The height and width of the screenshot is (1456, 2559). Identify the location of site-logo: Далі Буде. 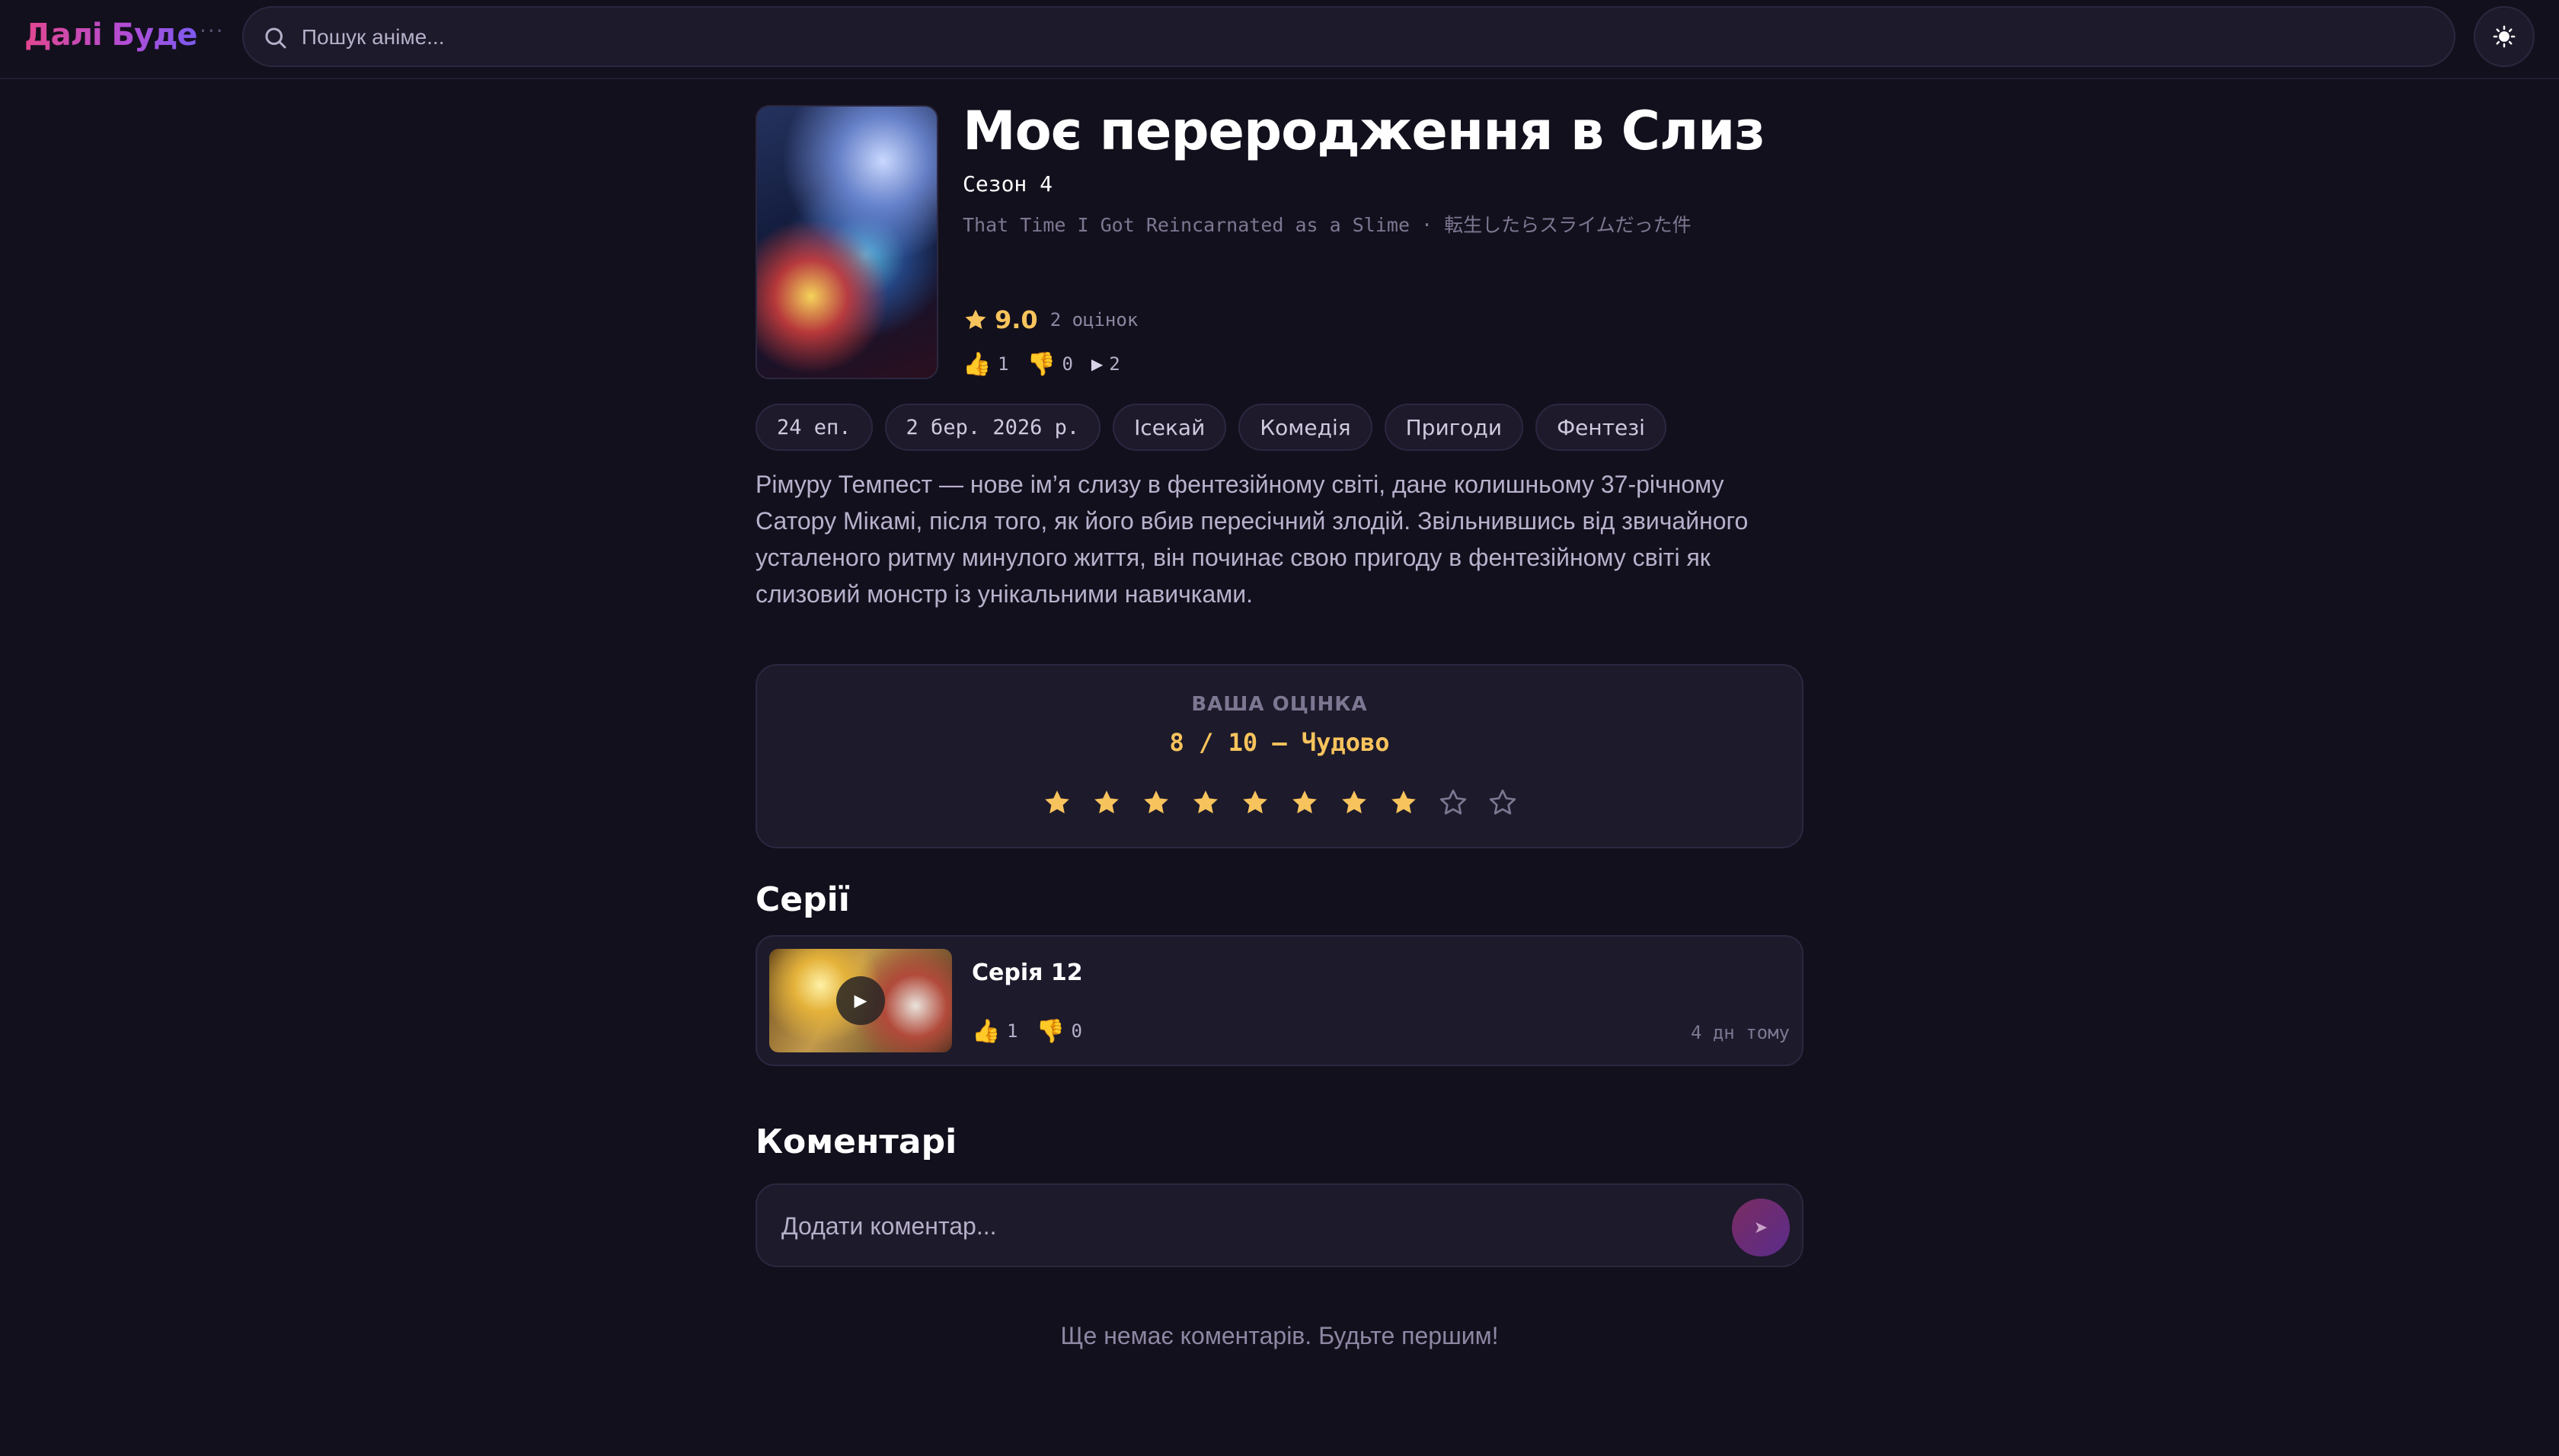
(111, 35).